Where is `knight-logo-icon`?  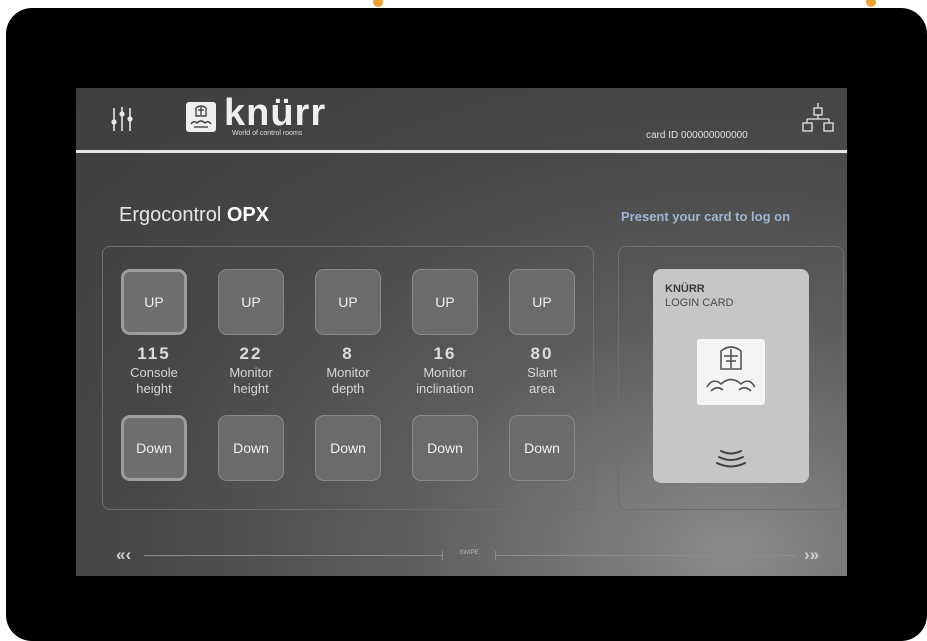
knight-logo-icon is located at coordinates (201, 117).